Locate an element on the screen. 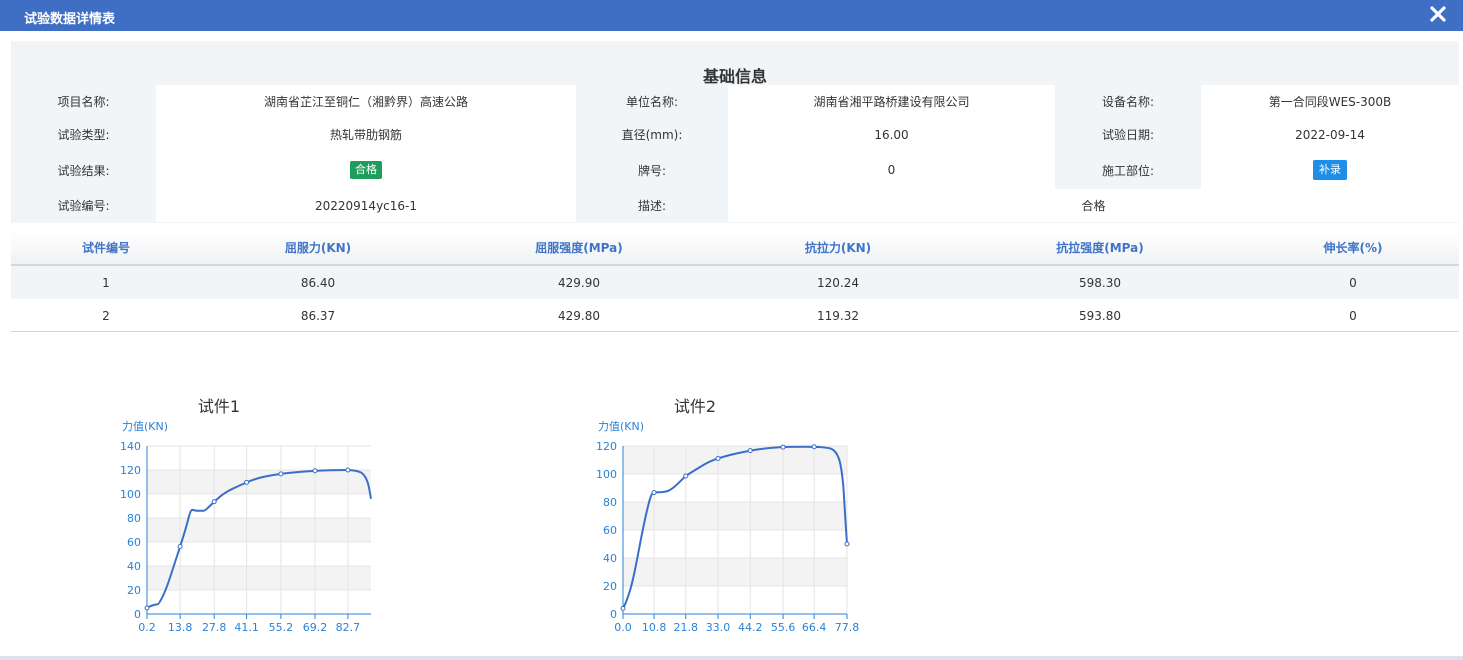 This screenshot has width=1463, height=660. table-row: 1 86.40 429.90 120.24 598.30 0 is located at coordinates (735, 282).